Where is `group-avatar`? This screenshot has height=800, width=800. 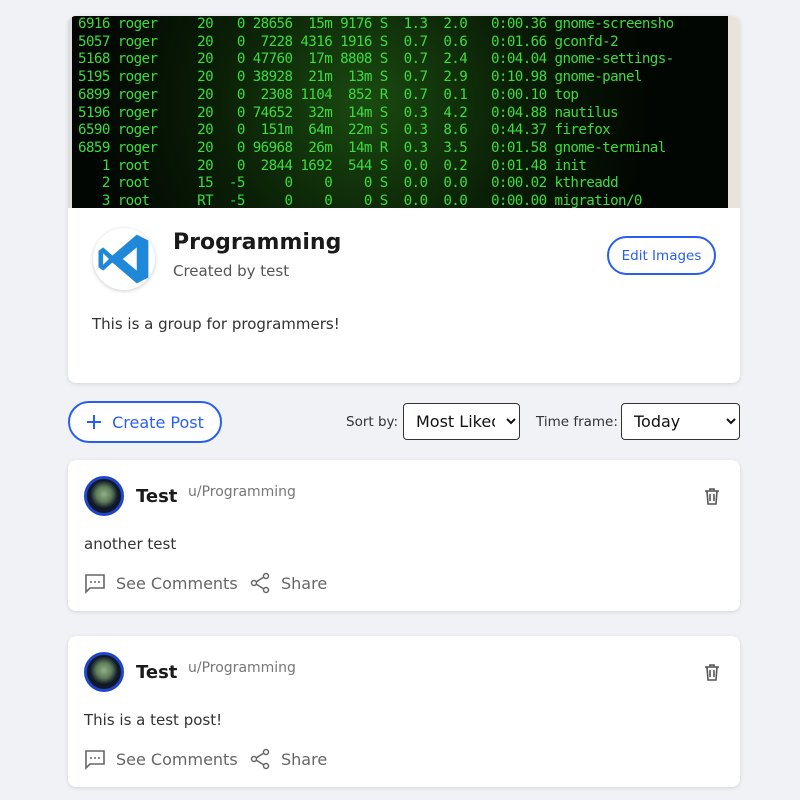 group-avatar is located at coordinates (124, 259).